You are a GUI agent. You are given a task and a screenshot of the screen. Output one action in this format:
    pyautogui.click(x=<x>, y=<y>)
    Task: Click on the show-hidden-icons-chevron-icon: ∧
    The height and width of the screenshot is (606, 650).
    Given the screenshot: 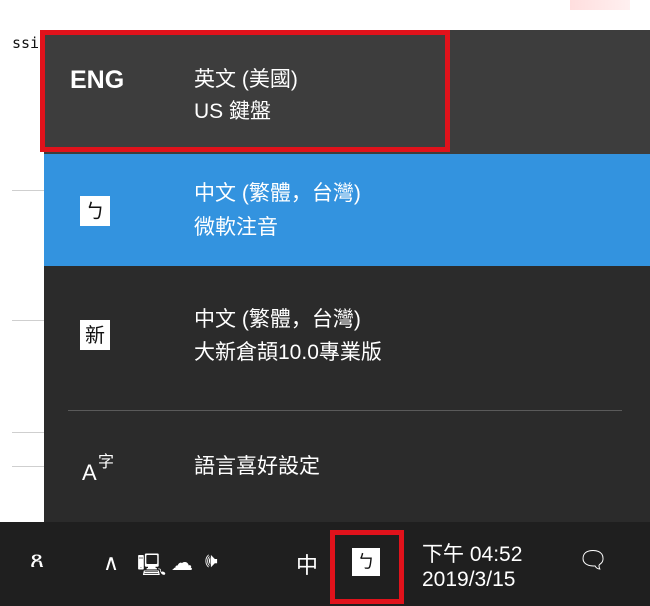 What is the action you would take?
    pyautogui.click(x=111, y=563)
    